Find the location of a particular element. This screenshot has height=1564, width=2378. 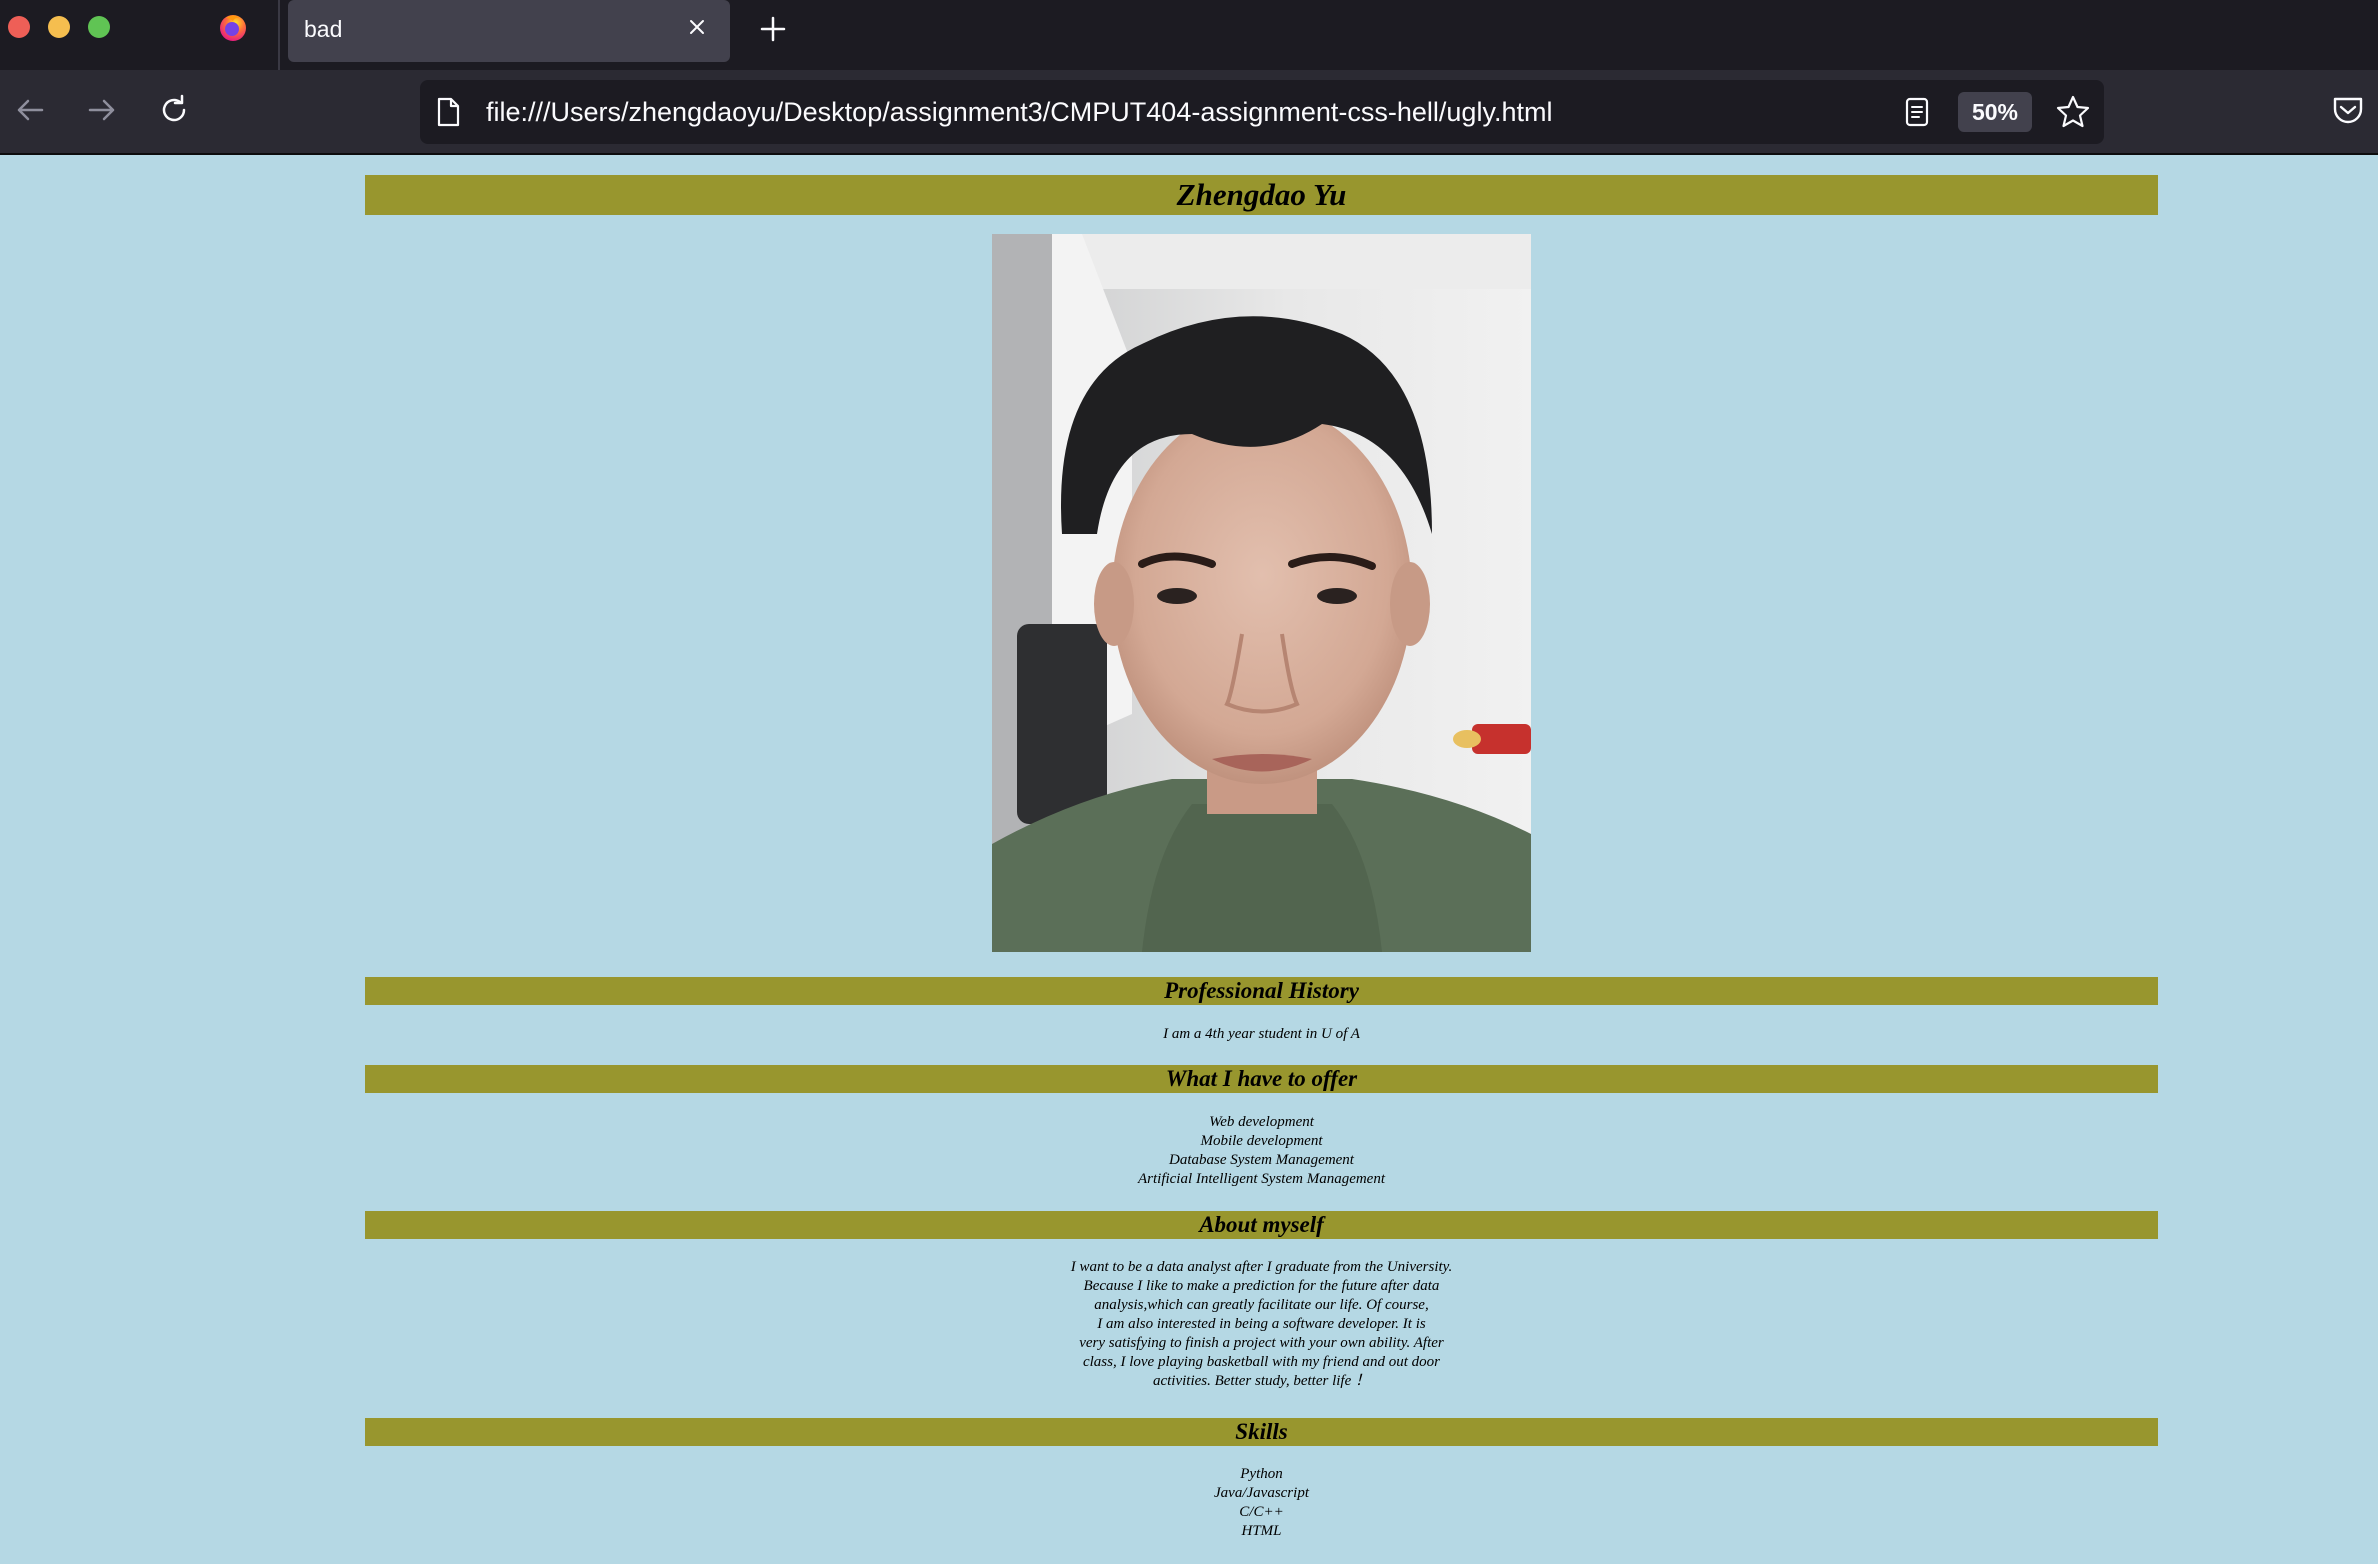

list-item: Database System Management is located at coordinates (1261, 1160).